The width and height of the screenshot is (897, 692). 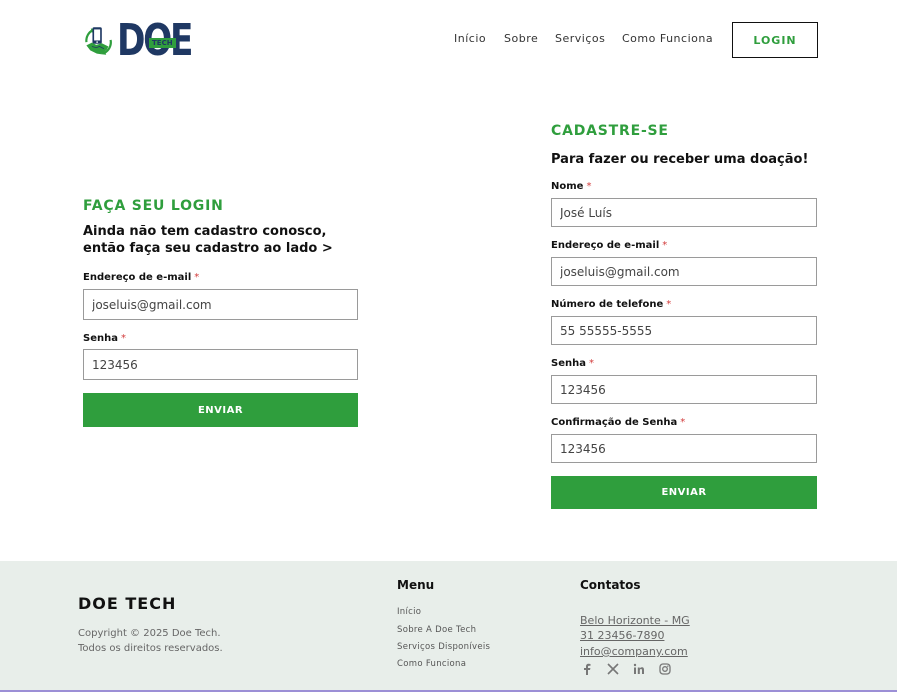 I want to click on register-name-label: Nome *, so click(x=571, y=186).